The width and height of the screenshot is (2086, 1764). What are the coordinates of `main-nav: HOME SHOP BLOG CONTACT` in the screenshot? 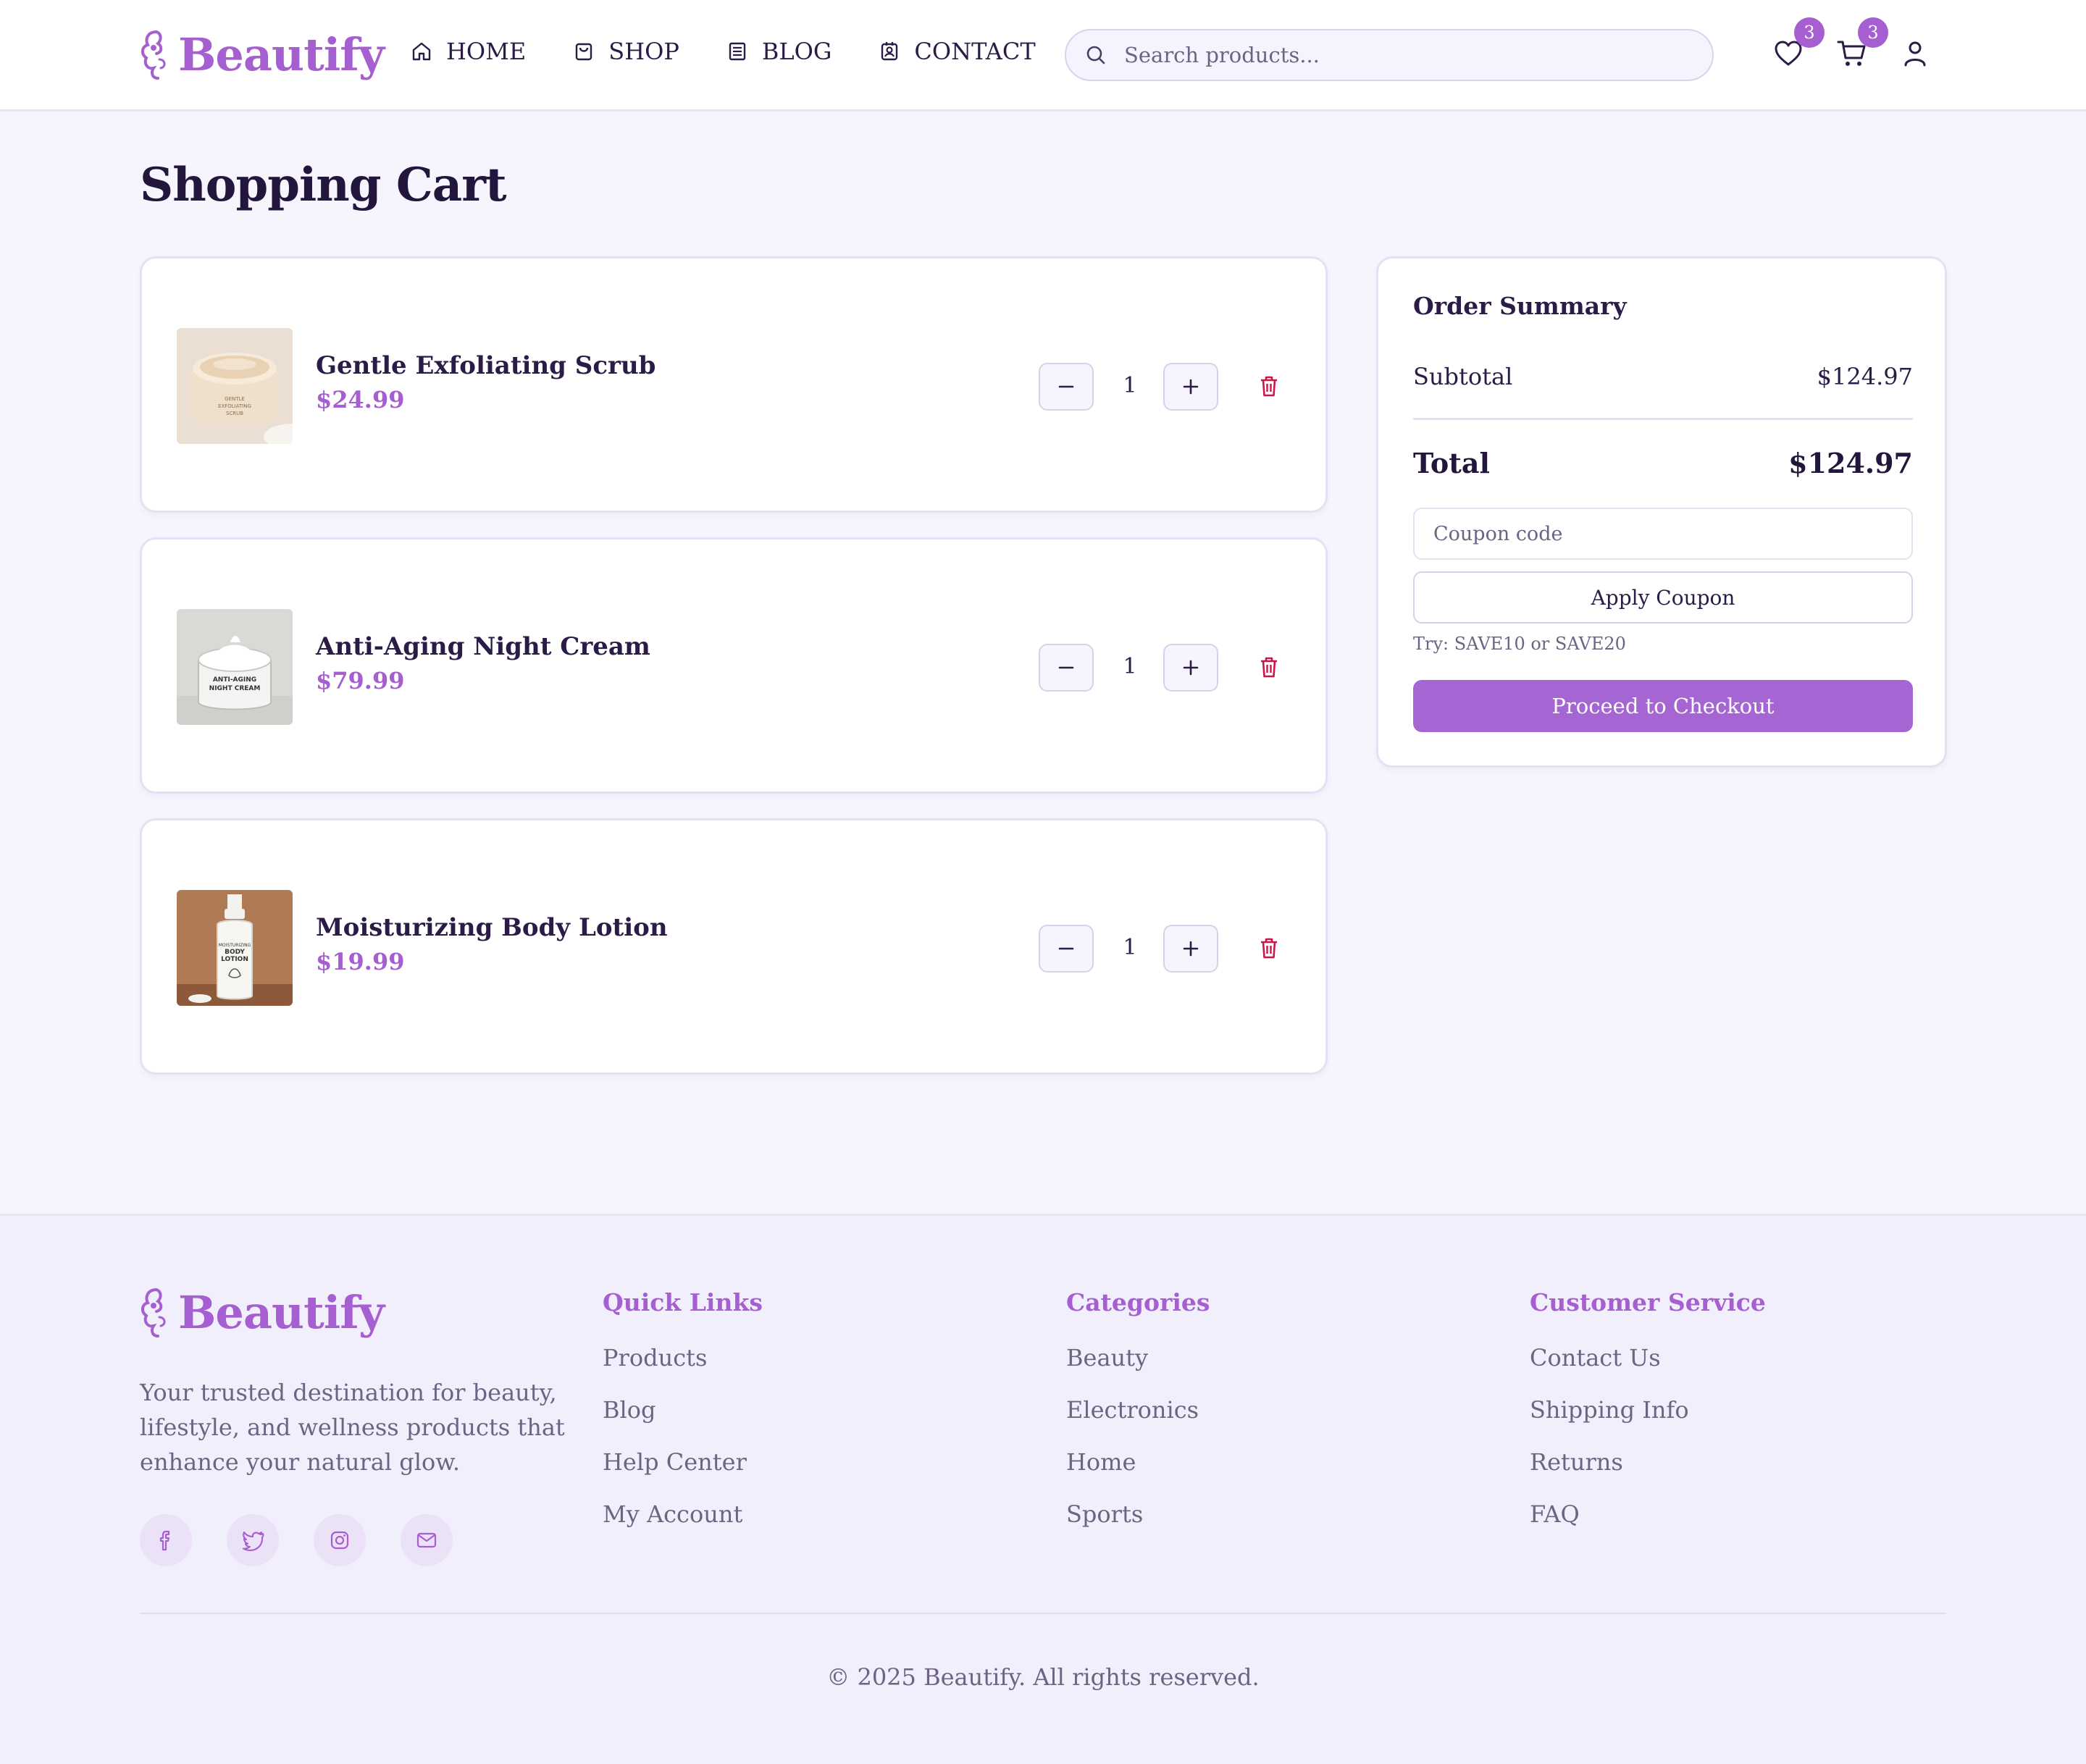 It's located at (746, 51).